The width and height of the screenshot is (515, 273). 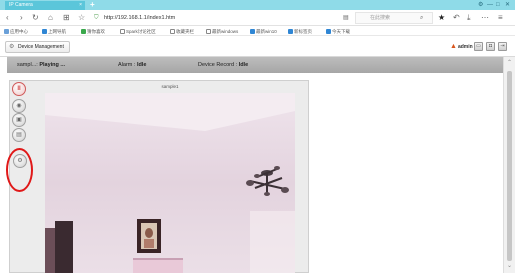 I want to click on url-text: http://192.168.1.1/index1.htm, so click(x=140, y=18).